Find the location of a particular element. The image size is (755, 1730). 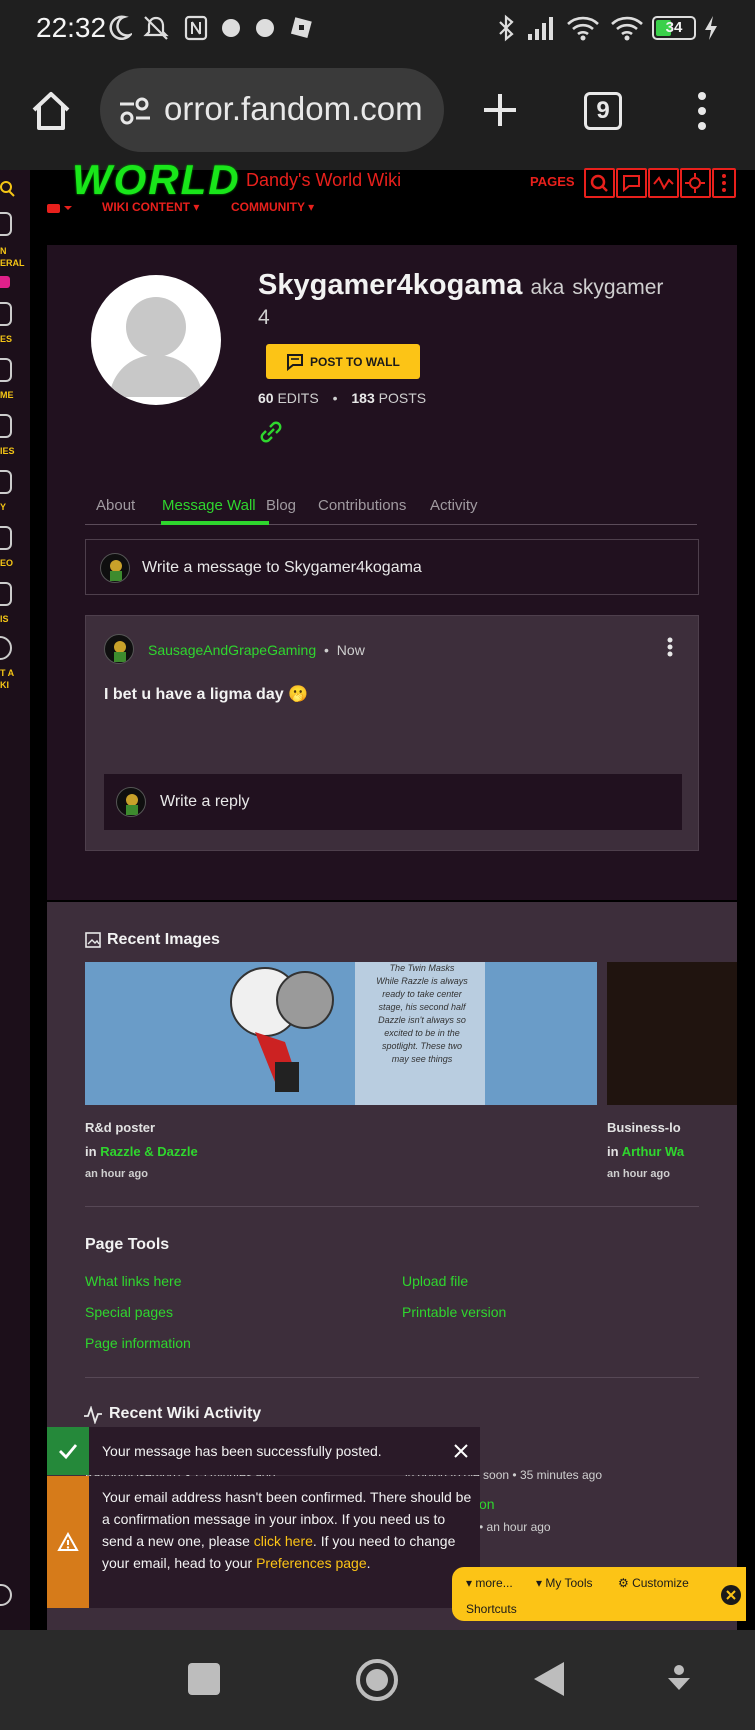

close-icon is located at coordinates (461, 1451).